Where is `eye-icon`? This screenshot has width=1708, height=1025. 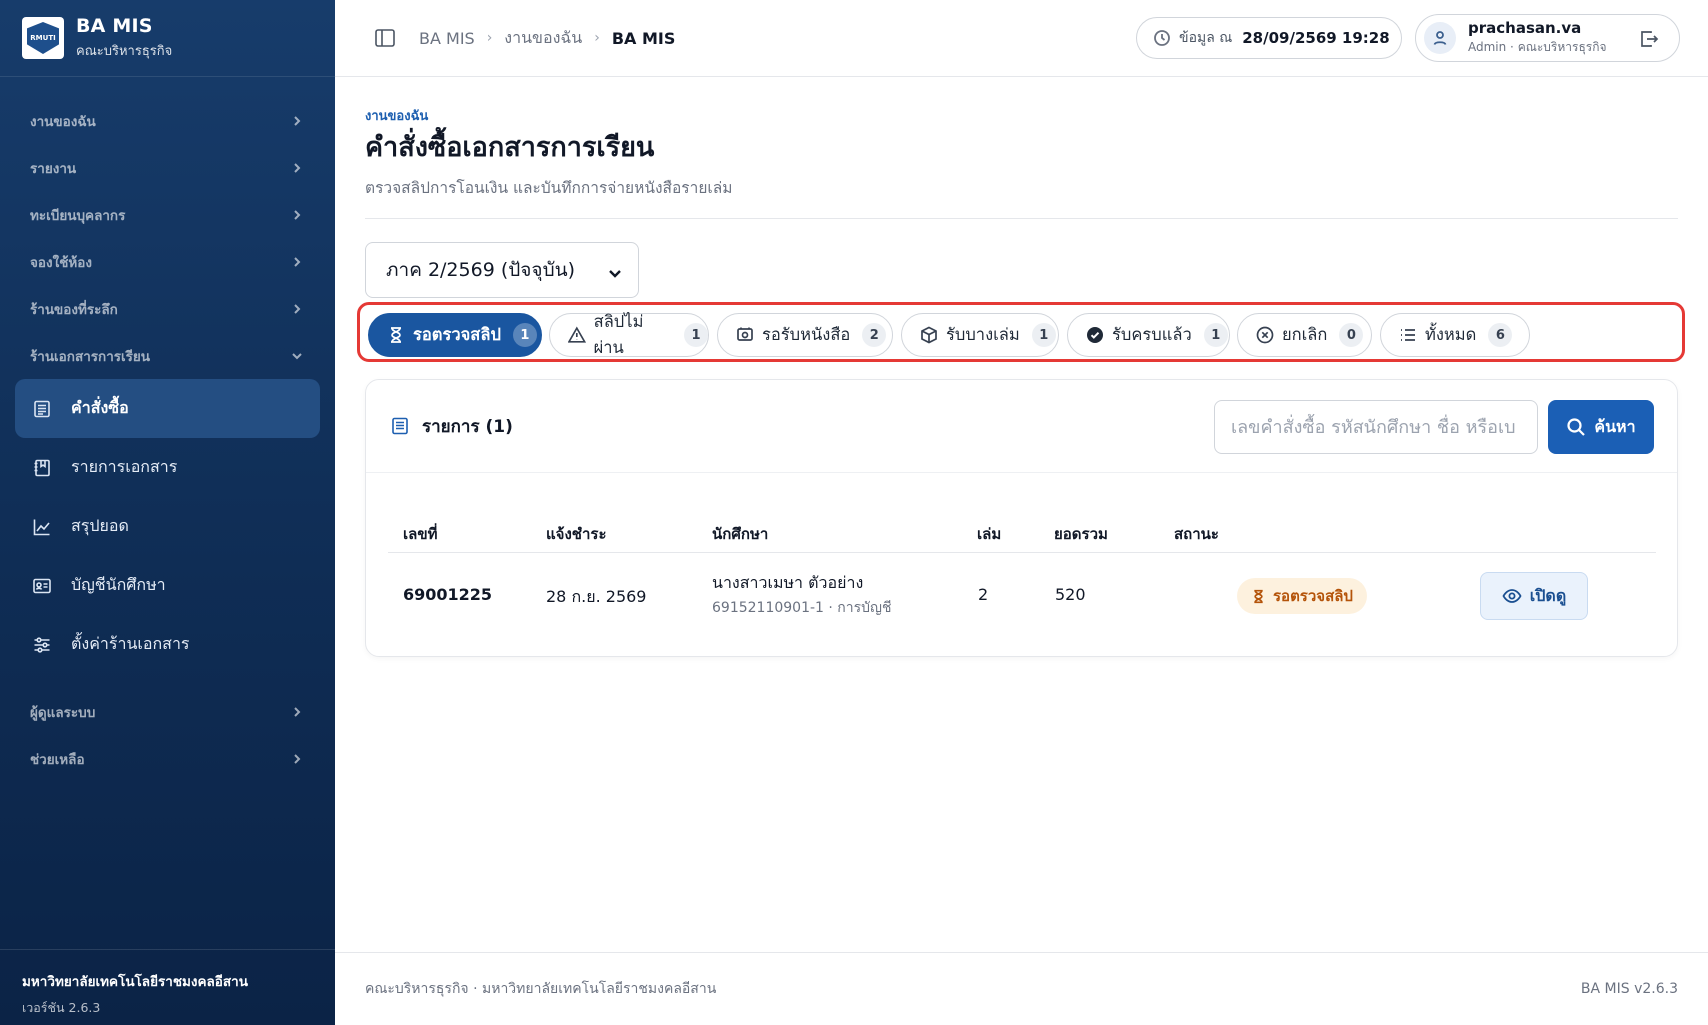
eye-icon is located at coordinates (1512, 596).